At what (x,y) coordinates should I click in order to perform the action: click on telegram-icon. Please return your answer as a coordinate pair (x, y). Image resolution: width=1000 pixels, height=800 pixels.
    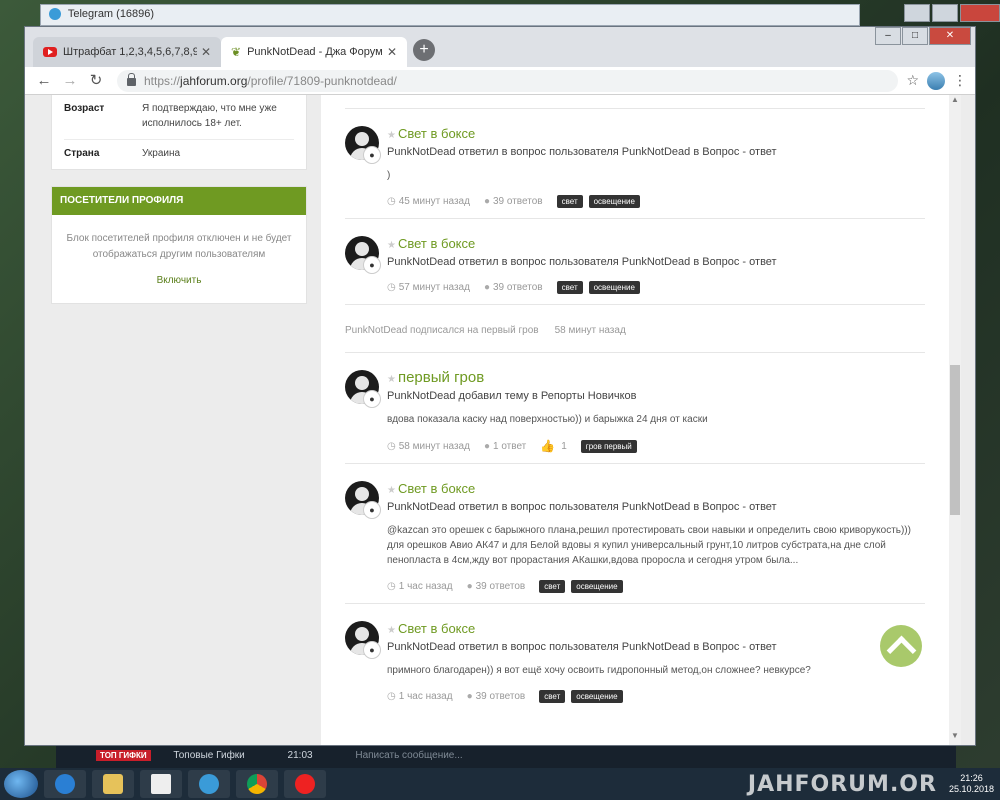
    Looking at the image, I should click on (209, 784).